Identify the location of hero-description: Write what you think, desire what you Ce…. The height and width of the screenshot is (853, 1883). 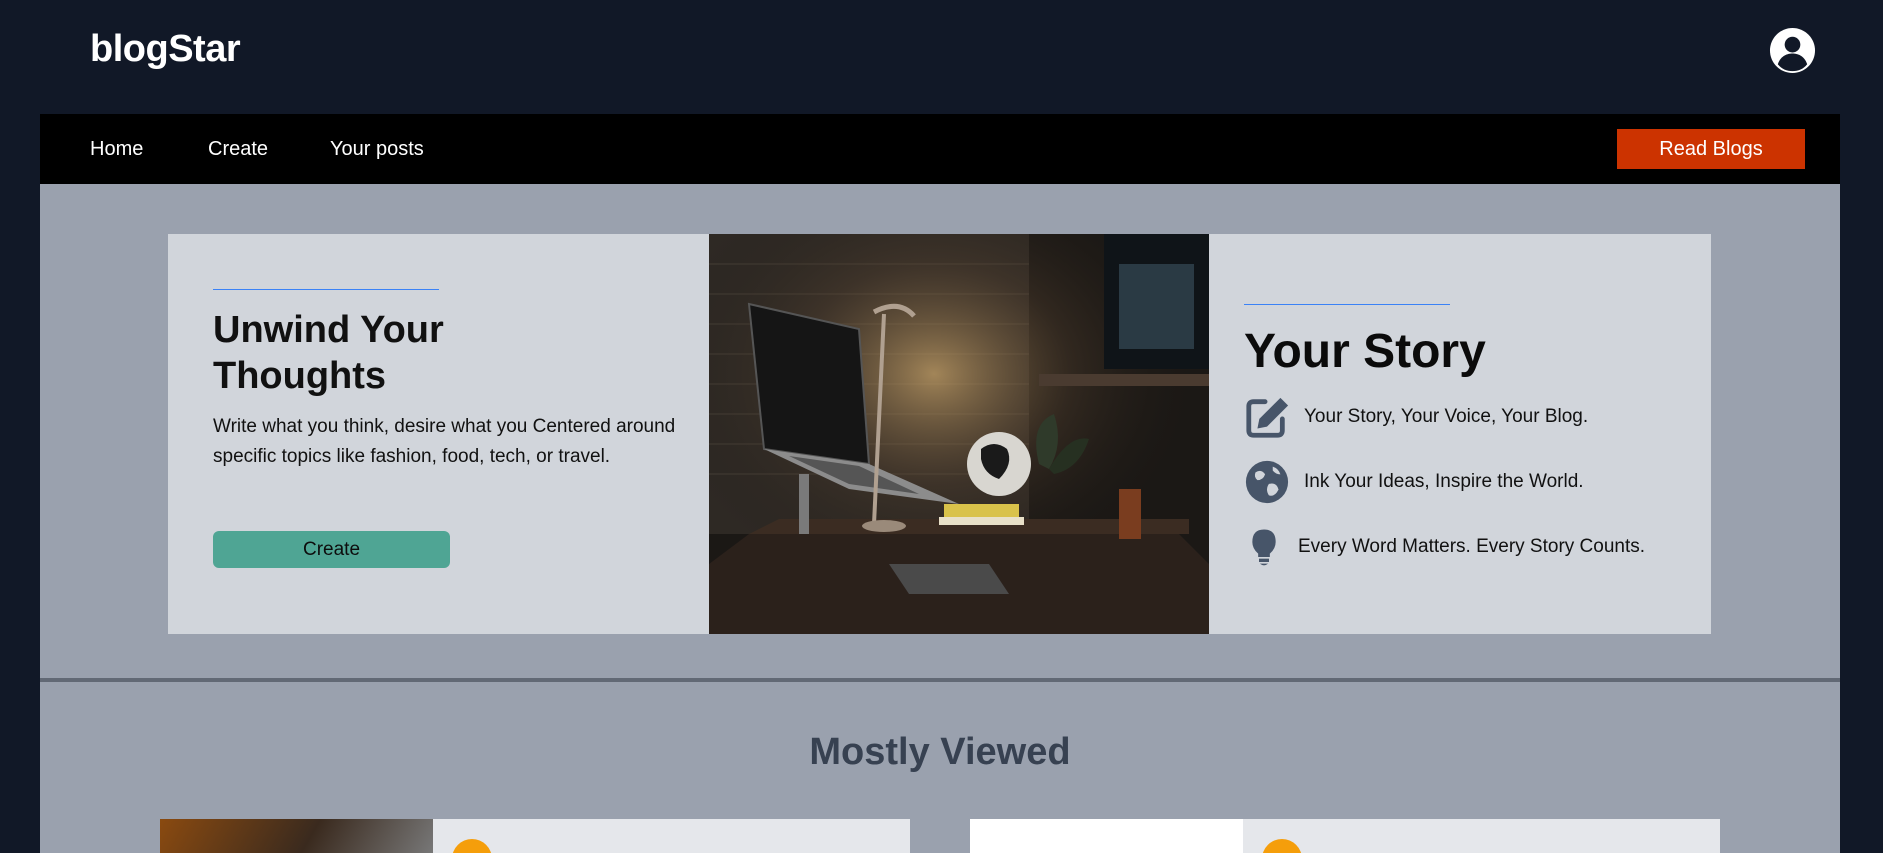
(444, 441).